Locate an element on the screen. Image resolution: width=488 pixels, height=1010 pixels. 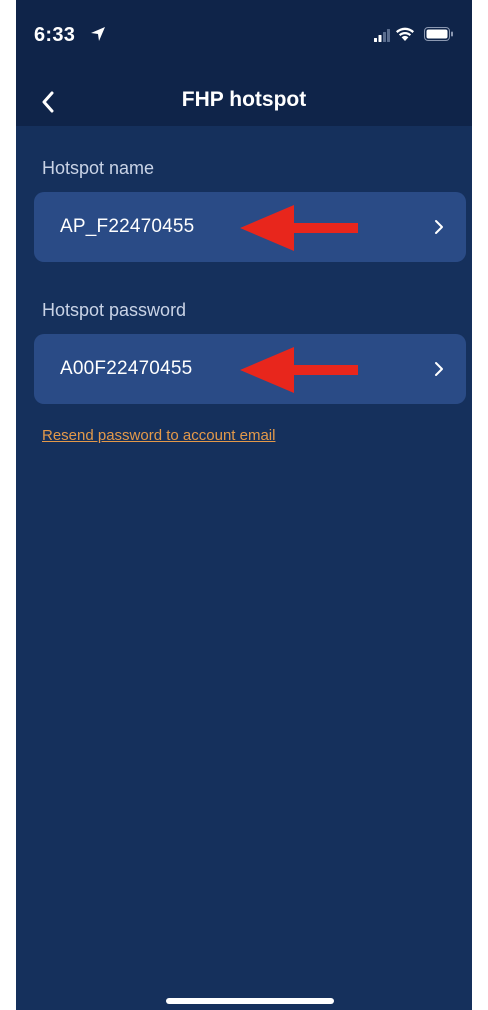
battery-icon is located at coordinates (438, 34).